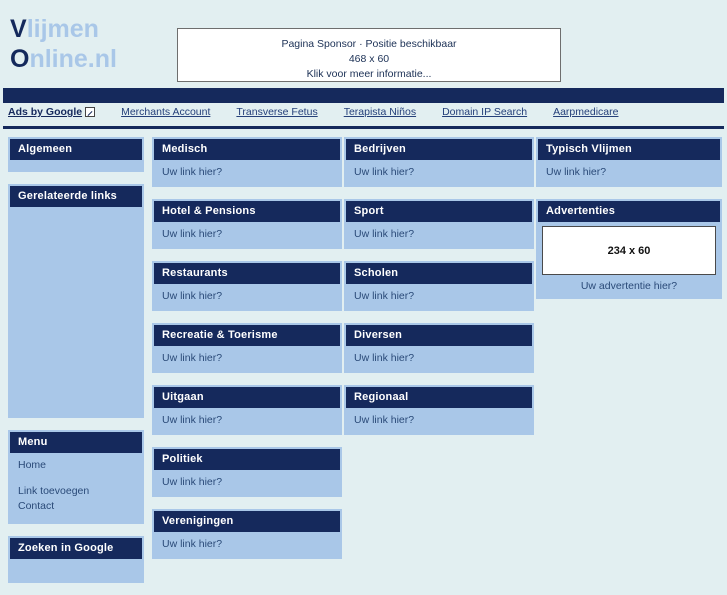 The width and height of the screenshot is (727, 595). I want to click on category-card-politiek-title: Politiek, so click(247, 459).